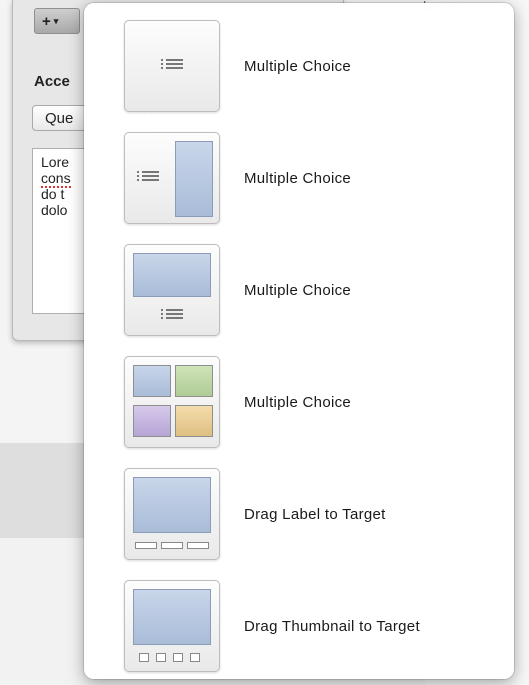 This screenshot has height=685, width=529. I want to click on add-question-button: + ▾, so click(57, 21).